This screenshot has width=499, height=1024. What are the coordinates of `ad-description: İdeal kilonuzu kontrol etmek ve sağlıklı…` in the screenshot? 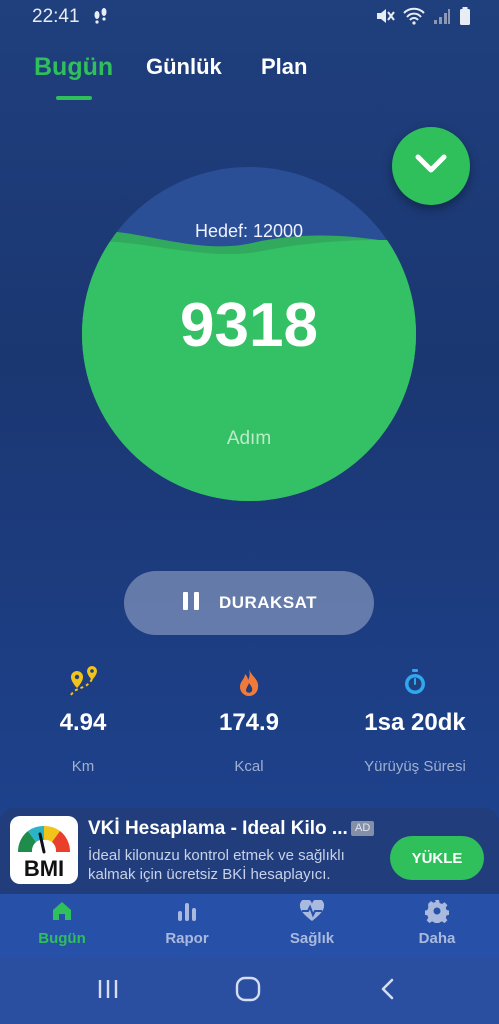 It's located at (216, 865).